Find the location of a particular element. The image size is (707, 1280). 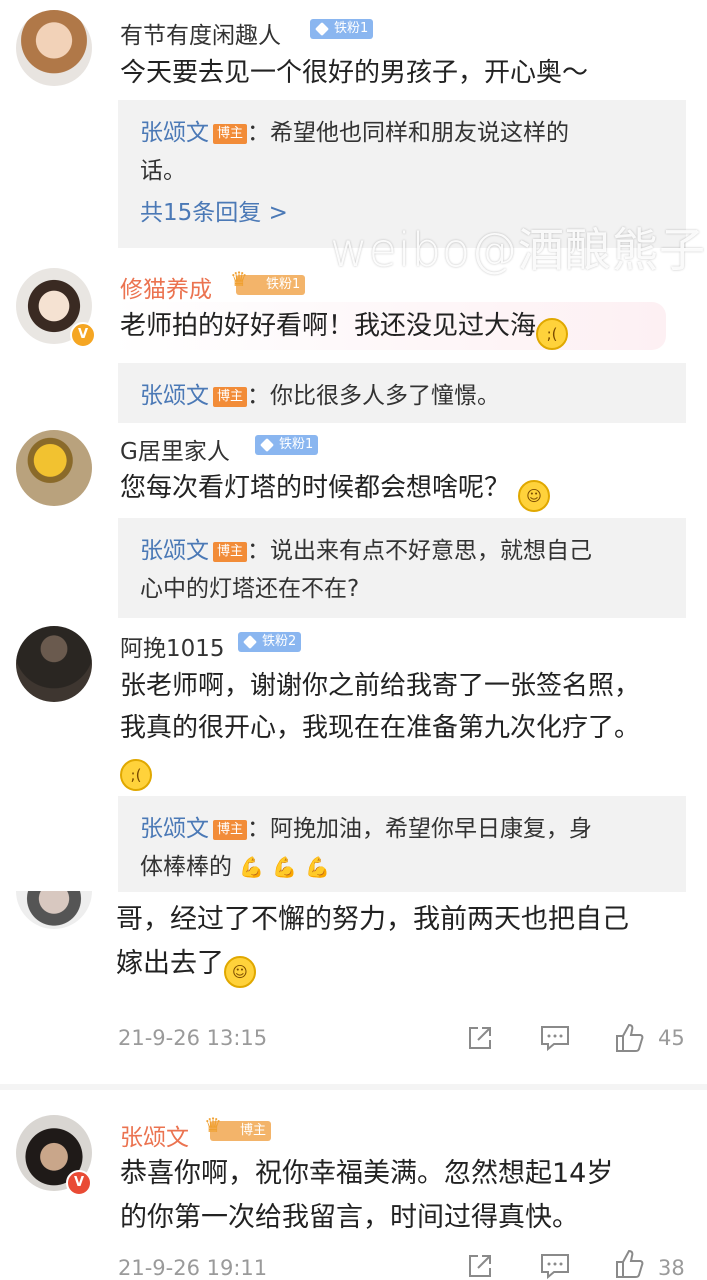

reply-text-cont: 话。 is located at coordinates (163, 171).